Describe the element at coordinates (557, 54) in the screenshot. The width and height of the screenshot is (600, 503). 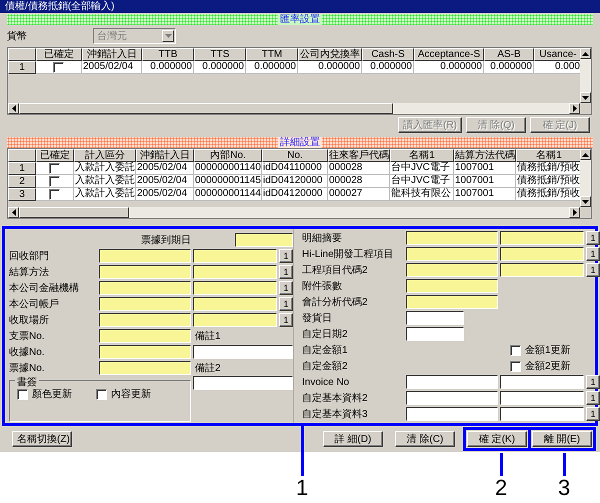
I see `column-header: Usance-` at that location.